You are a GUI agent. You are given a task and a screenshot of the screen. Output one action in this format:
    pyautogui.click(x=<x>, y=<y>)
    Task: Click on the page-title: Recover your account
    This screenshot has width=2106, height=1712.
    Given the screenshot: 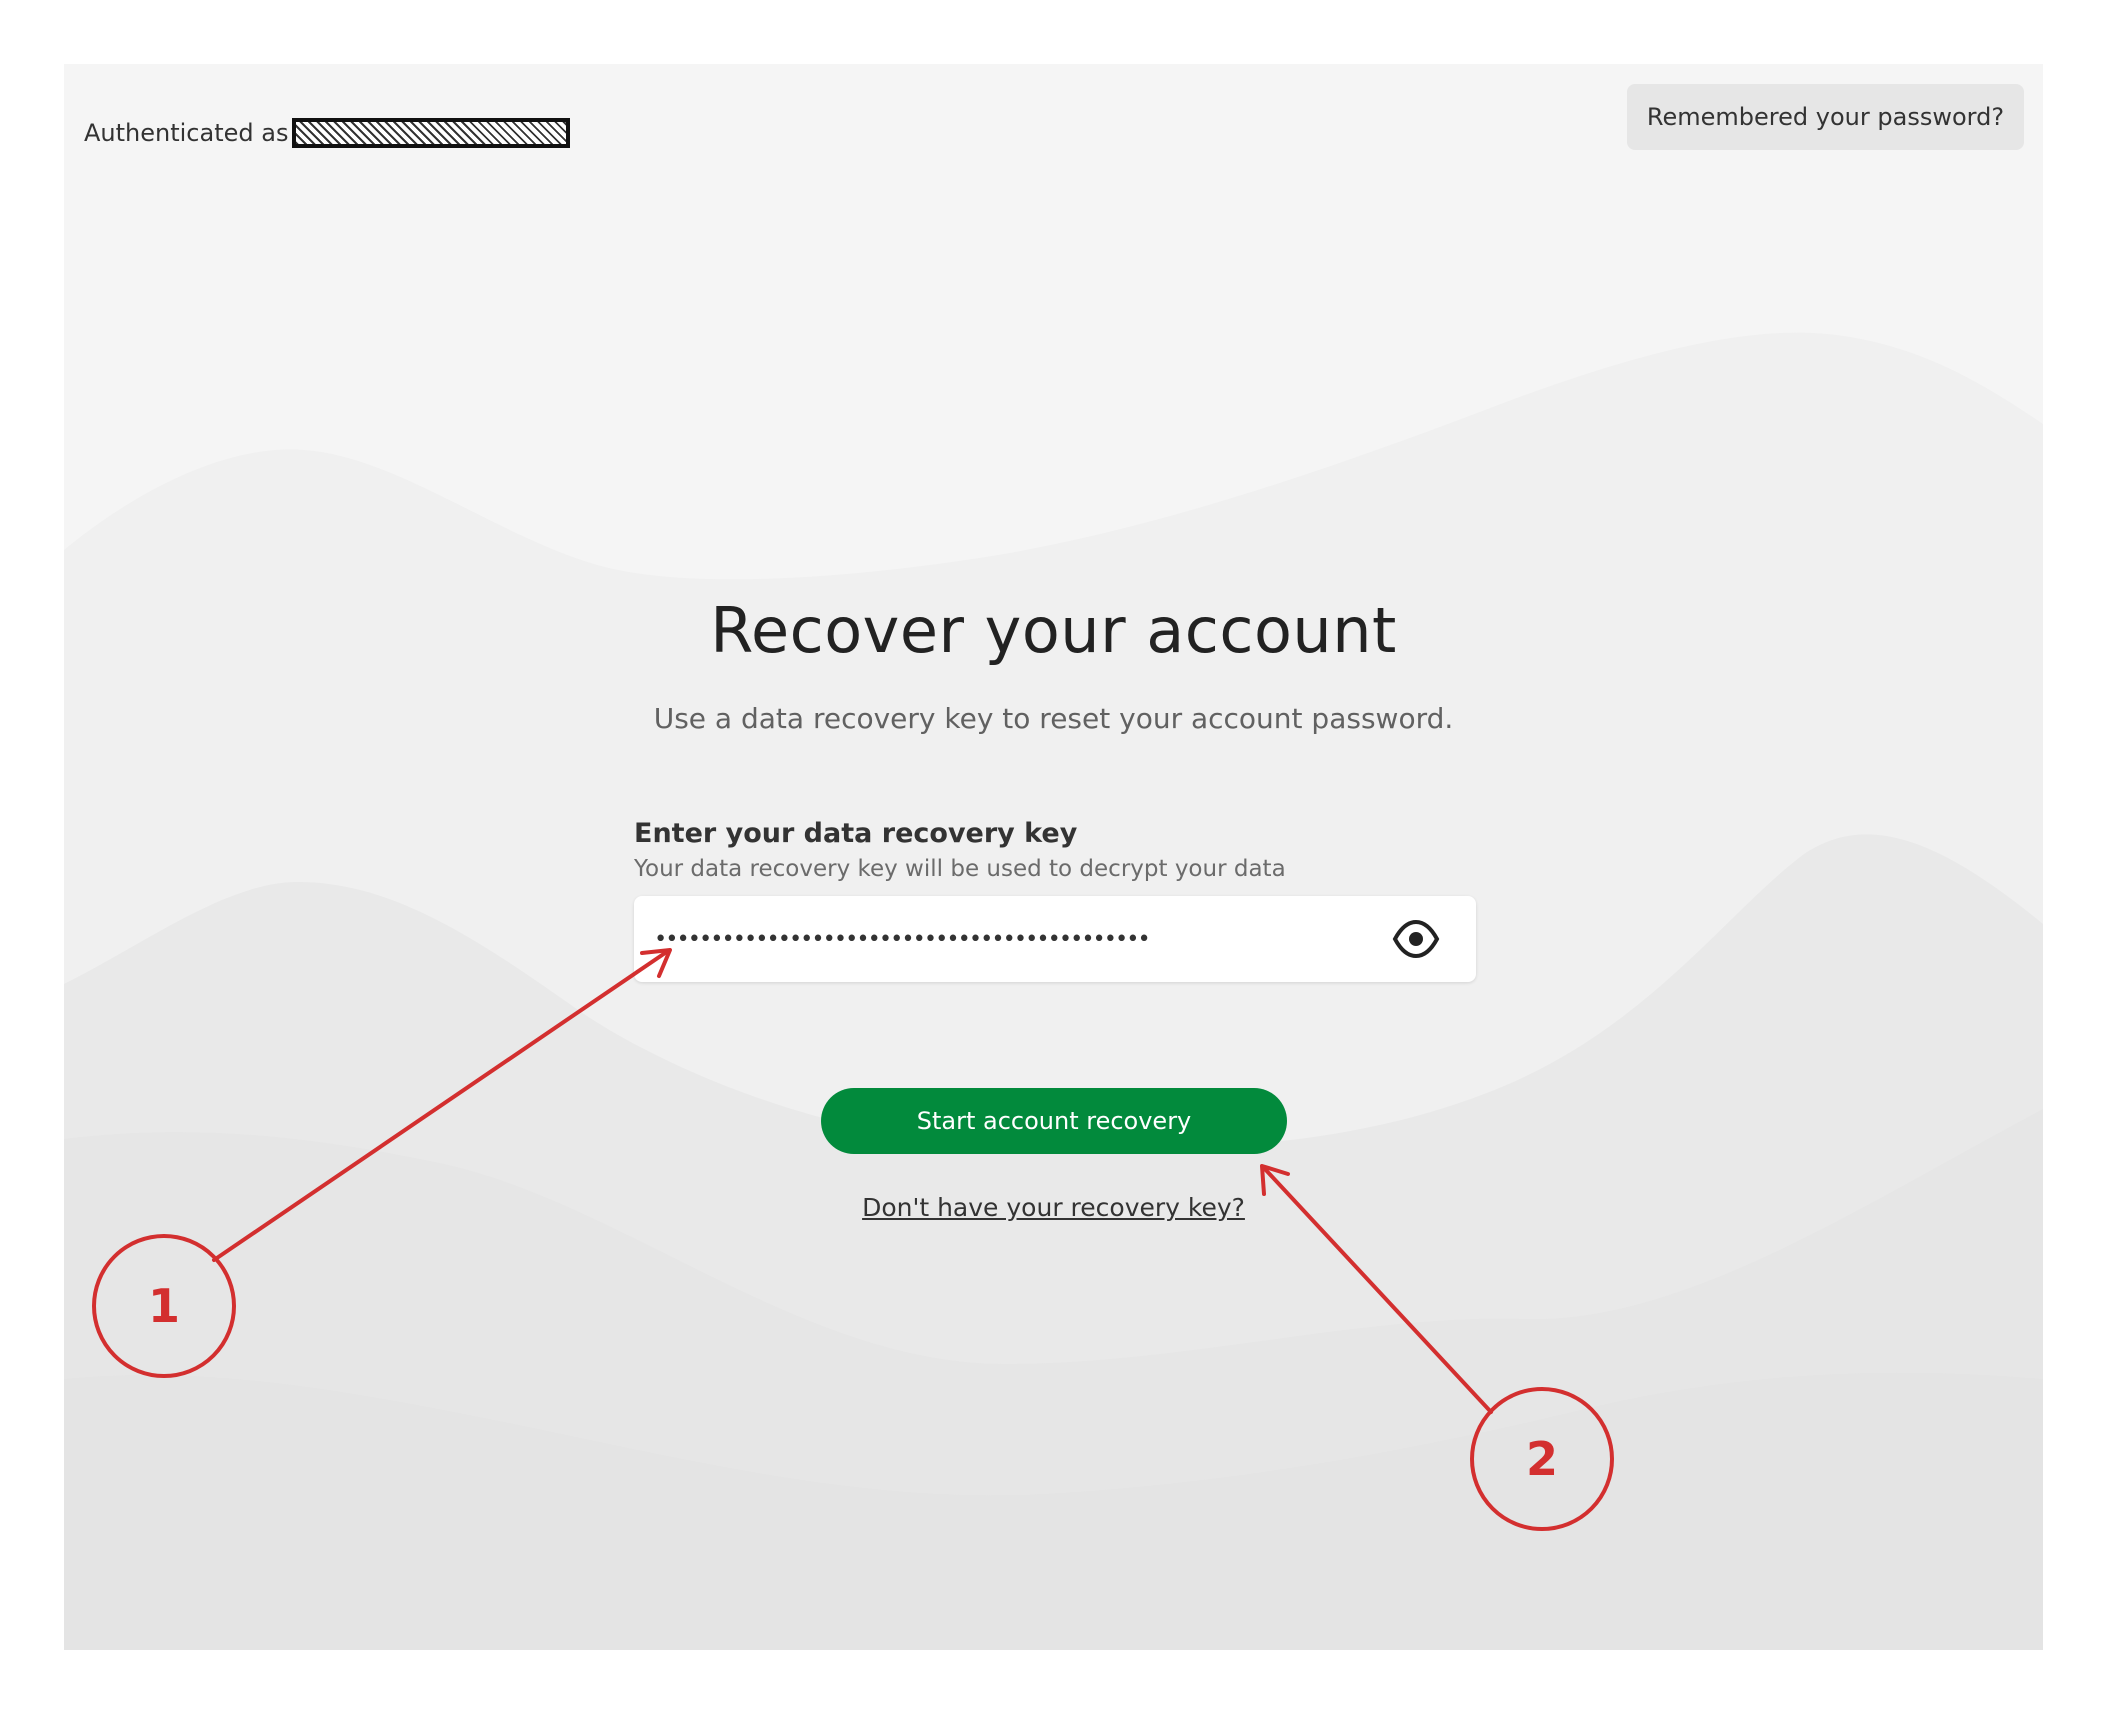 What is the action you would take?
    pyautogui.click(x=1053, y=630)
    